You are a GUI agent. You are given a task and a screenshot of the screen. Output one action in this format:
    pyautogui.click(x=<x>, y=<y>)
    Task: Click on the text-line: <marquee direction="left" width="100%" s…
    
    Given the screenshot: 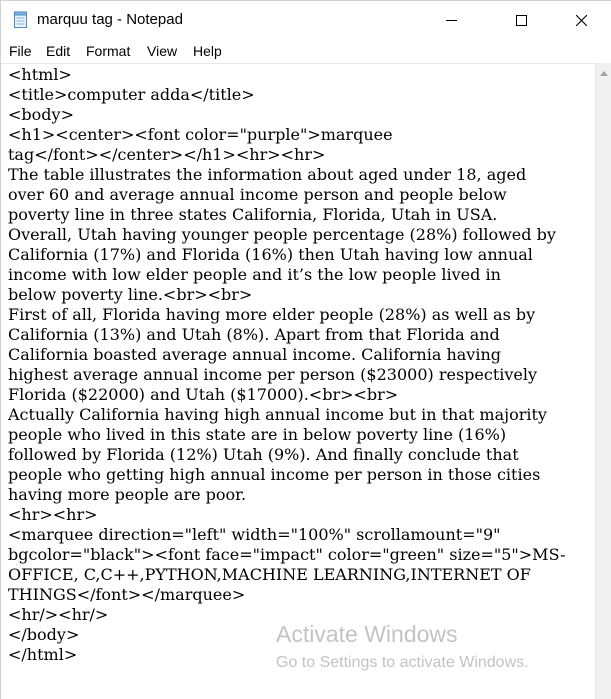 What is the action you would take?
    pyautogui.click(x=300, y=535)
    